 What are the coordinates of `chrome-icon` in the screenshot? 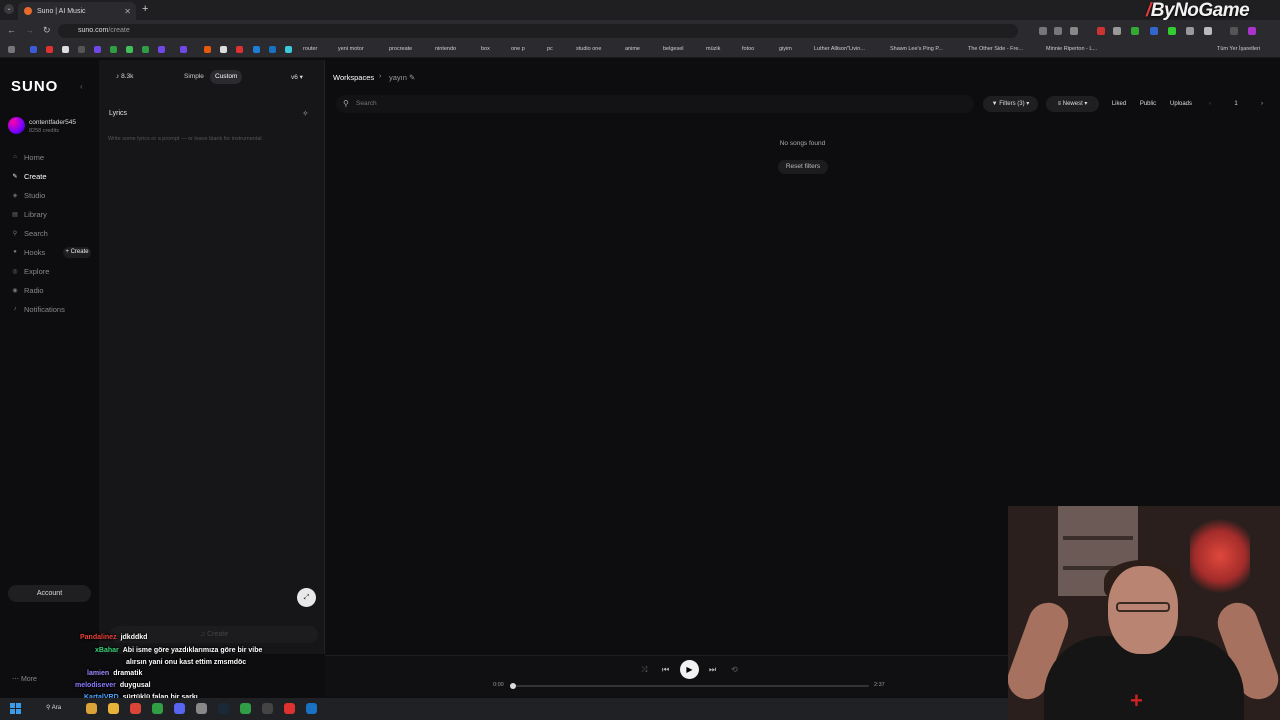 It's located at (135, 708).